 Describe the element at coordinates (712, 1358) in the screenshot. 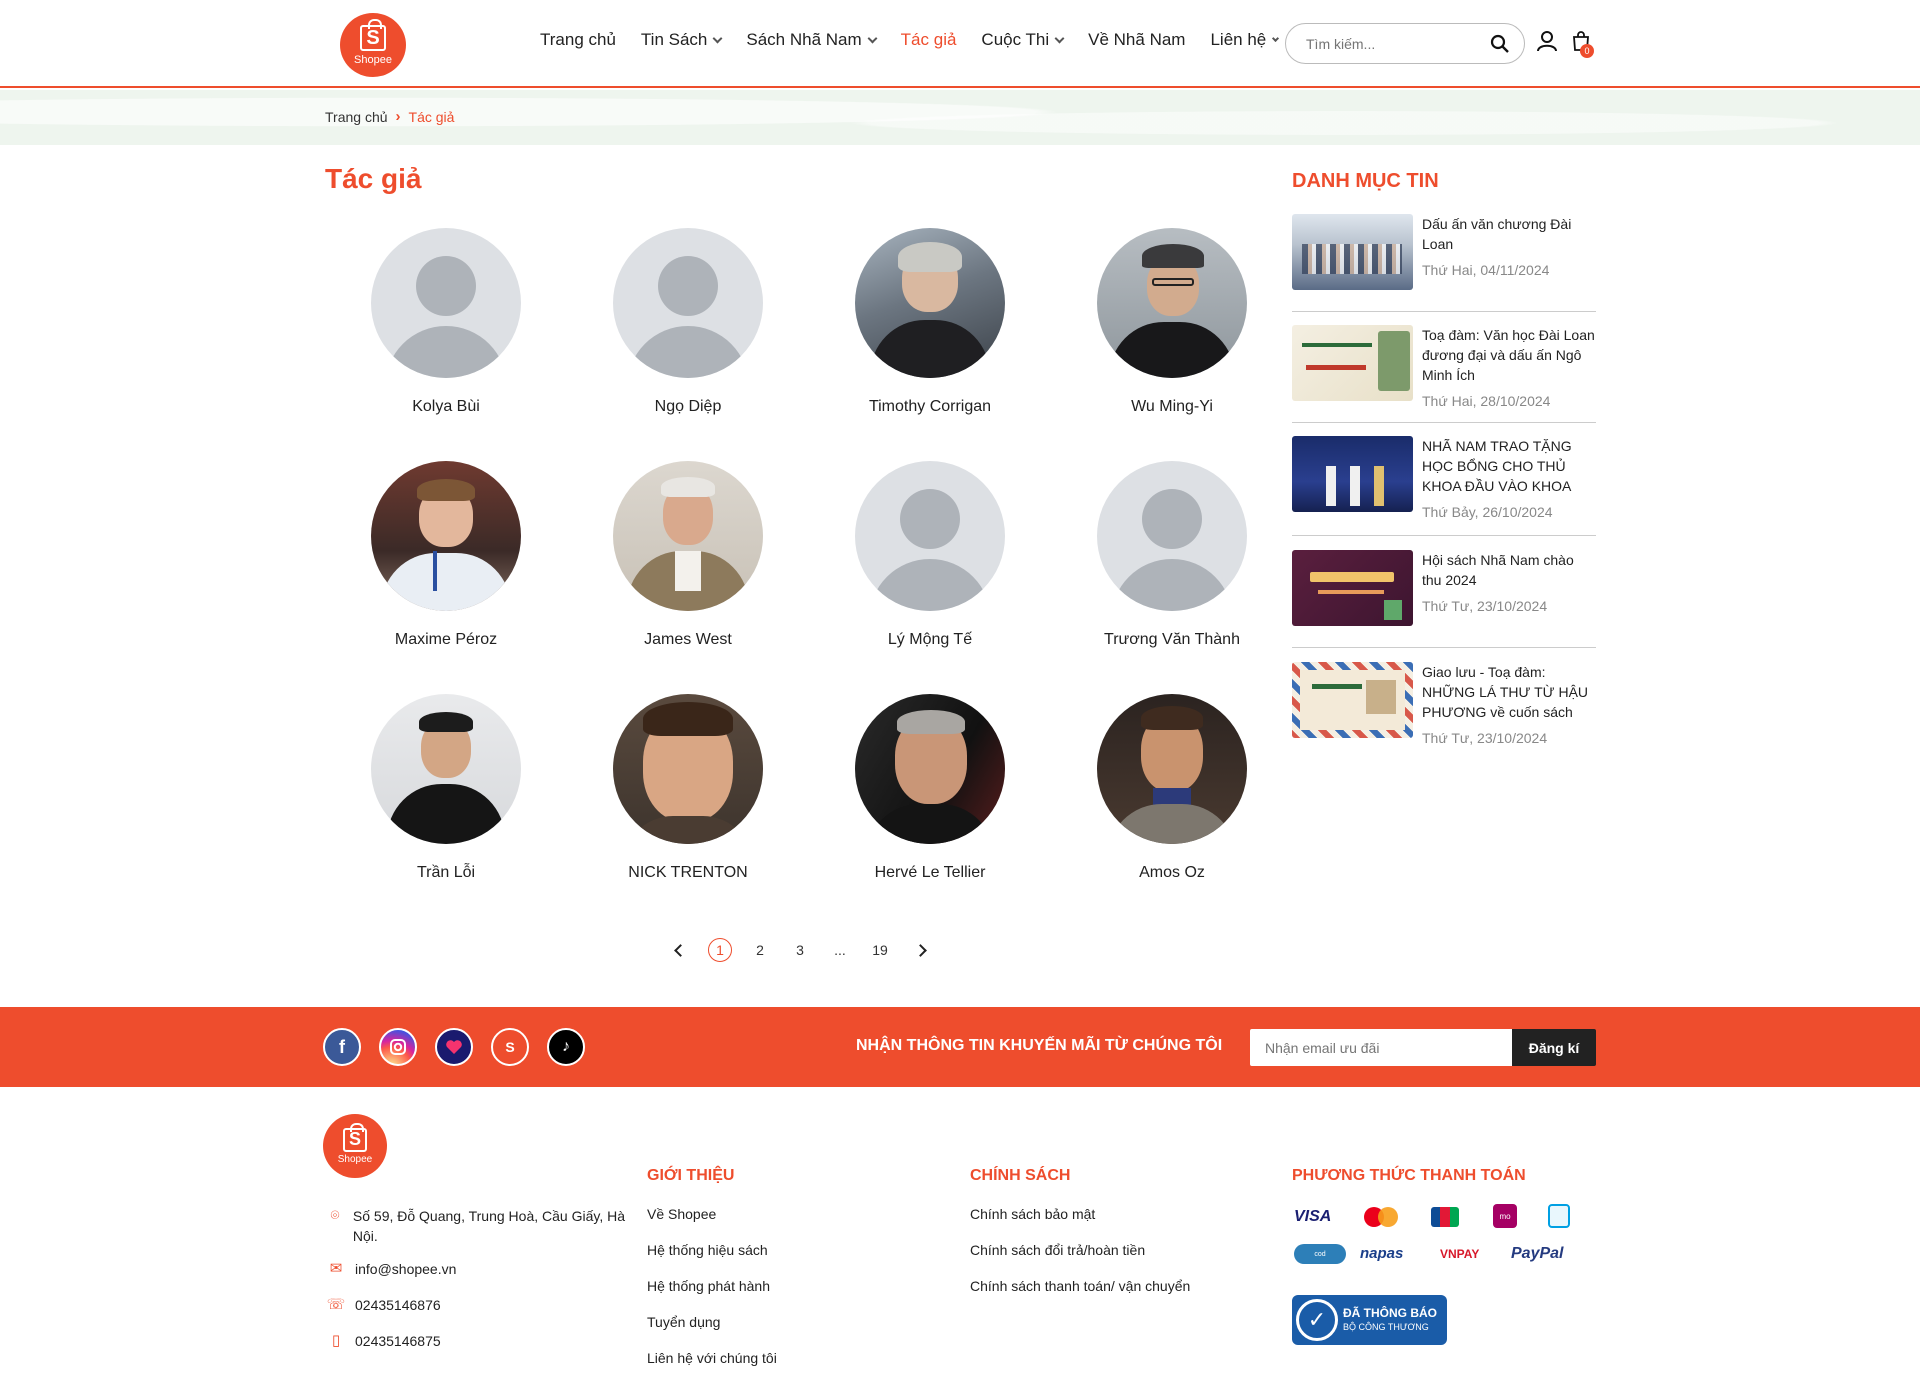

I see `footer-link: Liên hệ với chúng tôi` at that location.